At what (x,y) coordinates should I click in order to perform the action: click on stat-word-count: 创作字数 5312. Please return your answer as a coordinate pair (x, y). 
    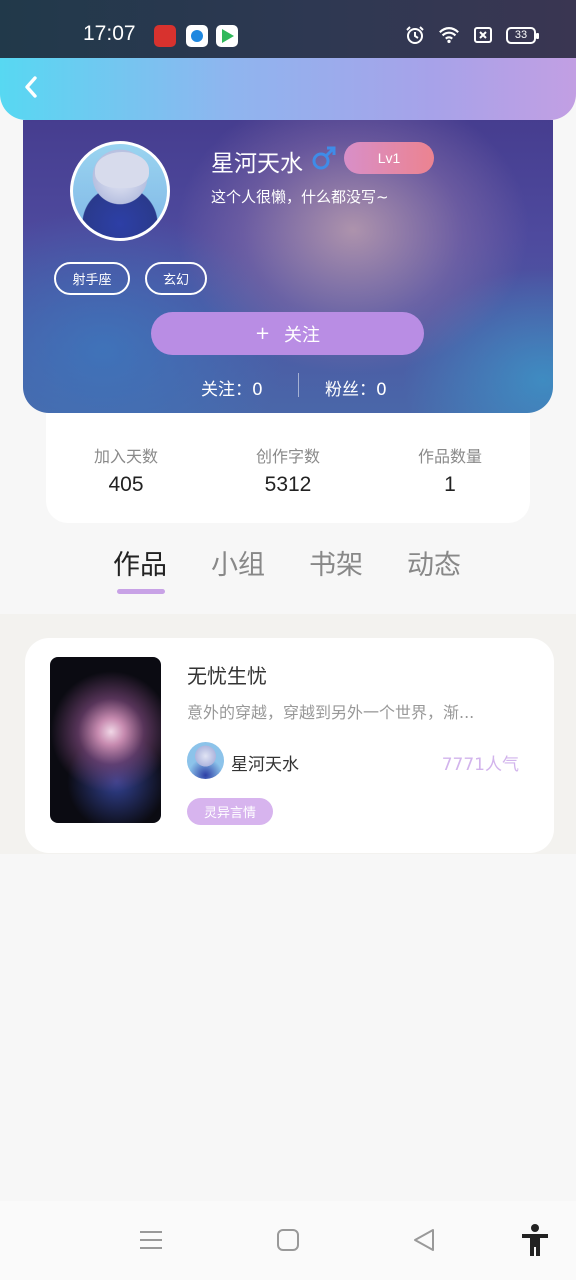
    Looking at the image, I should click on (288, 470).